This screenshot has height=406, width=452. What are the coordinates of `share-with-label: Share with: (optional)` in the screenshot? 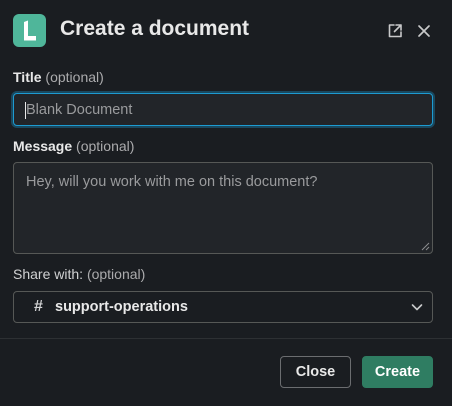 It's located at (79, 274).